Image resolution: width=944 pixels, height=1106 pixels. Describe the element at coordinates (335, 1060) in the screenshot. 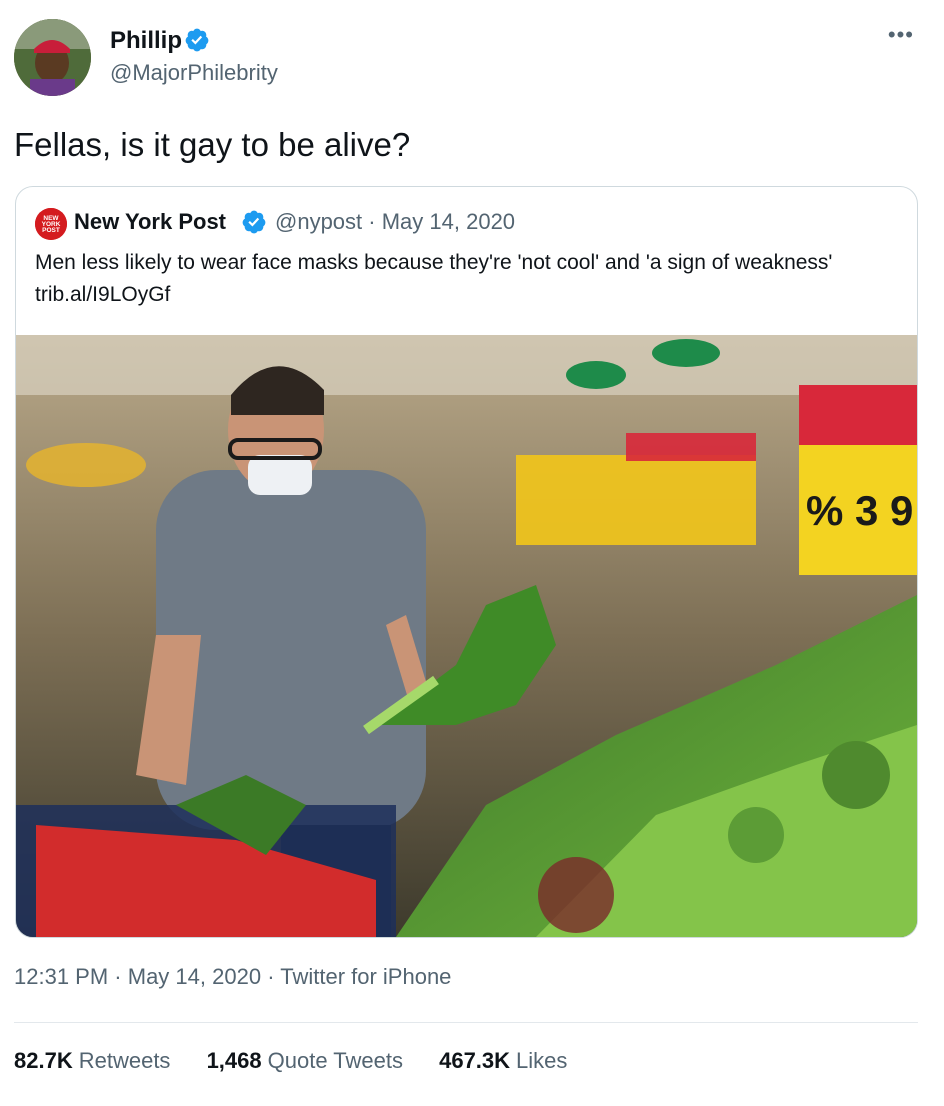

I see `quote-tweets-label: Quote Tweets` at that location.